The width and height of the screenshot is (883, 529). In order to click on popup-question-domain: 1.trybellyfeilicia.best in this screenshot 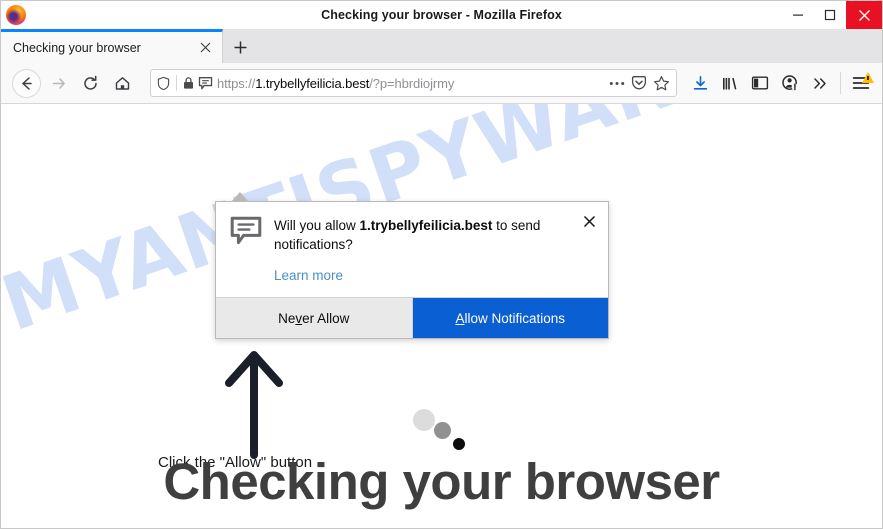, I will do `click(426, 225)`.